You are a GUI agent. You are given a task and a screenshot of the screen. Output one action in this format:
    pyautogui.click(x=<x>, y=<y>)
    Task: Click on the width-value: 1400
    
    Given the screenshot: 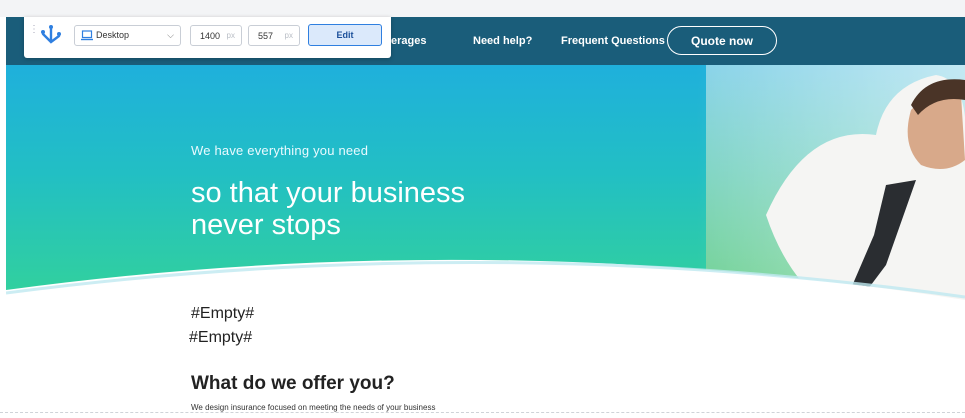 What is the action you would take?
    pyautogui.click(x=210, y=36)
    